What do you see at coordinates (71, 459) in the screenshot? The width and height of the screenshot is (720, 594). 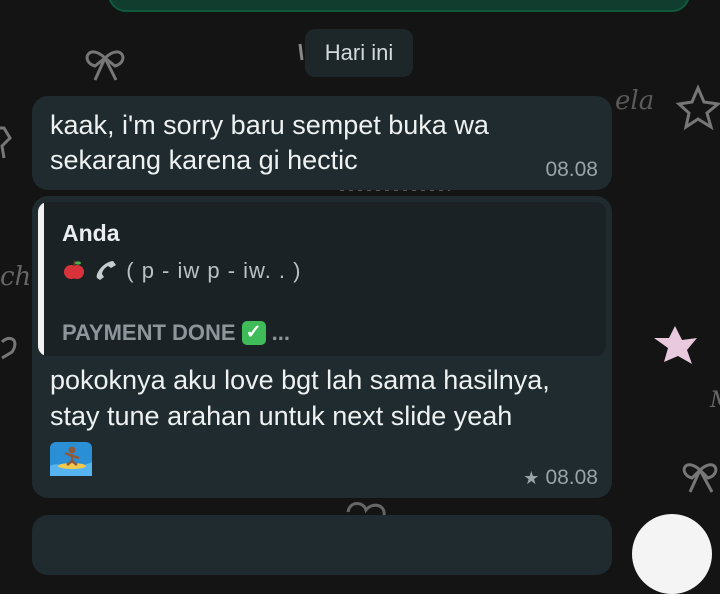 I see `surfer-emoji-icon` at bounding box center [71, 459].